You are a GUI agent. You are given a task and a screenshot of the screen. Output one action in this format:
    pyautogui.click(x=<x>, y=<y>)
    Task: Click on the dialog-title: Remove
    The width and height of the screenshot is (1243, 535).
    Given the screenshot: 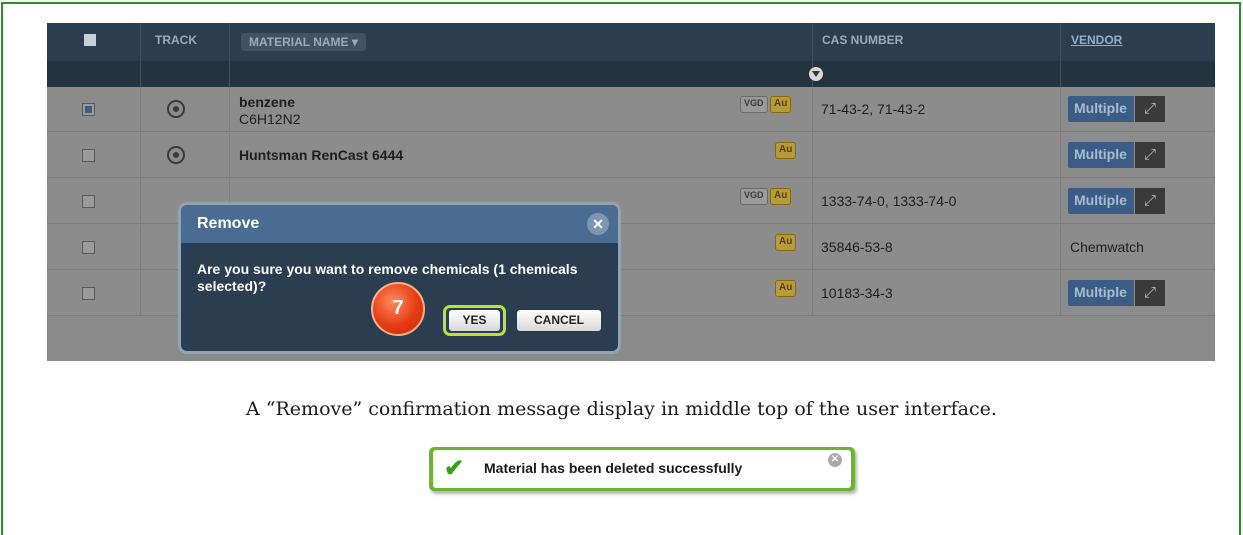 What is the action you would take?
    pyautogui.click(x=228, y=223)
    